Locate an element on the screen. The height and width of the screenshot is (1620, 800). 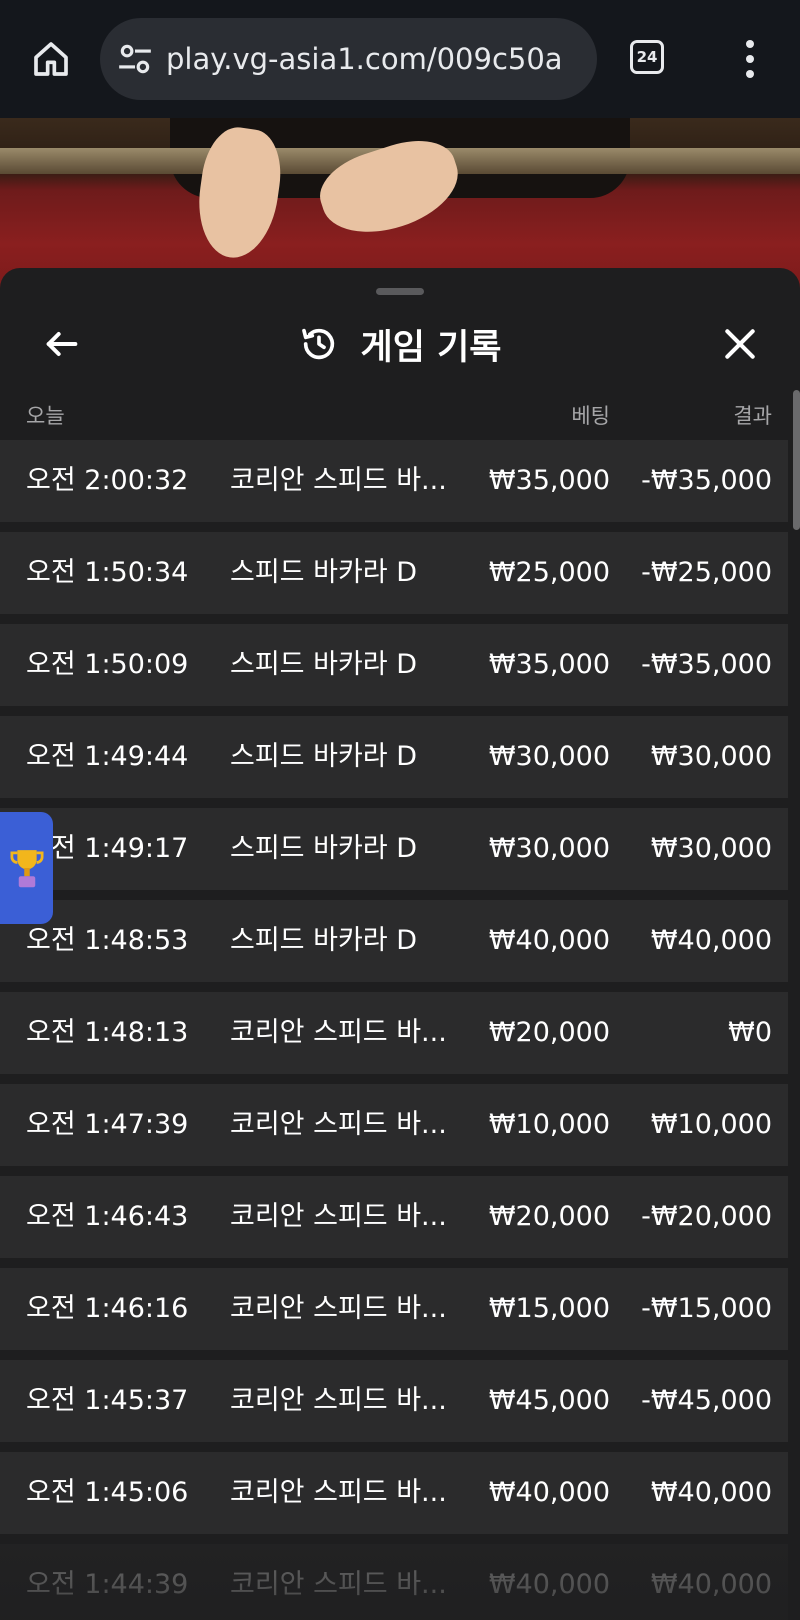
sheet-drag-handle is located at coordinates (400, 291).